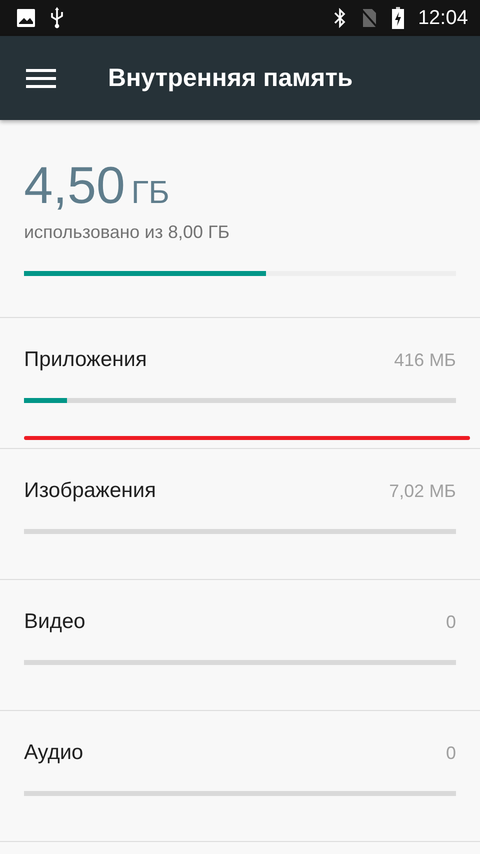  Describe the element at coordinates (57, 18) in the screenshot. I see `usb-icon` at that location.